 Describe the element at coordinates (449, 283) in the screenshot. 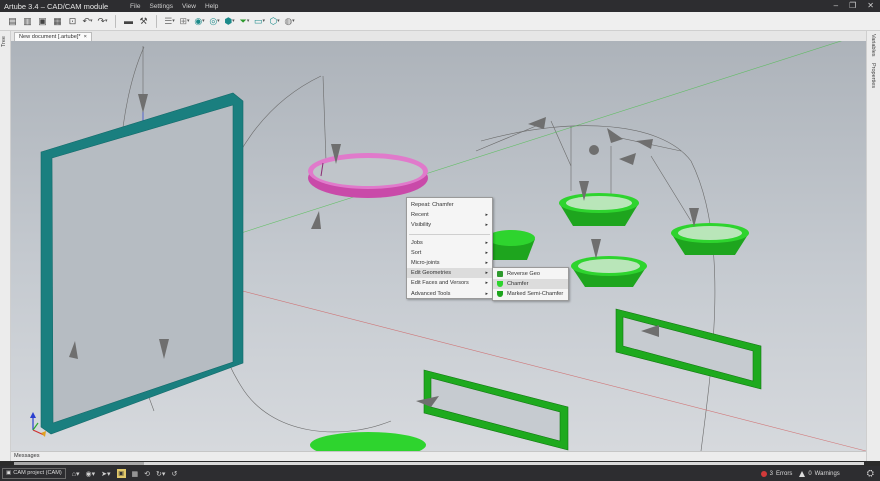

I see `menu-item-edit-faces-versors: Edit Faces and Versors ▸` at that location.